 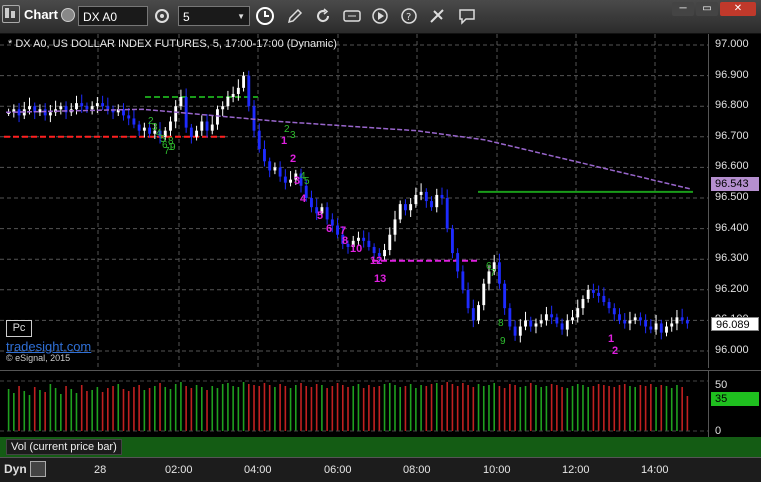 What do you see at coordinates (352, 16) in the screenshot?
I see `settings-icon` at bounding box center [352, 16].